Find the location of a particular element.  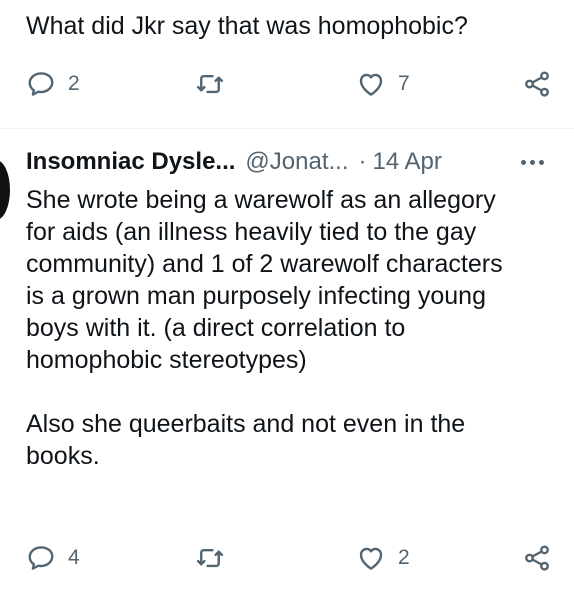

tweet-actions: 4 2 is located at coordinates (287, 558).